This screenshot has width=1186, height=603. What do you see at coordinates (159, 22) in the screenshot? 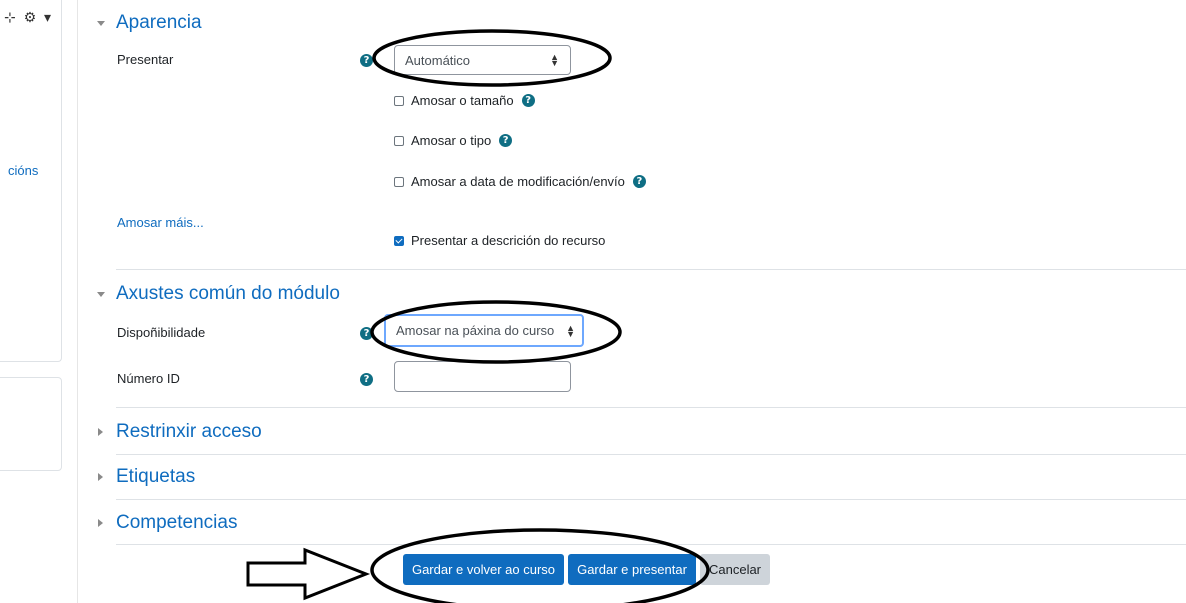
I see `section-appearance-title: Aparencia` at bounding box center [159, 22].